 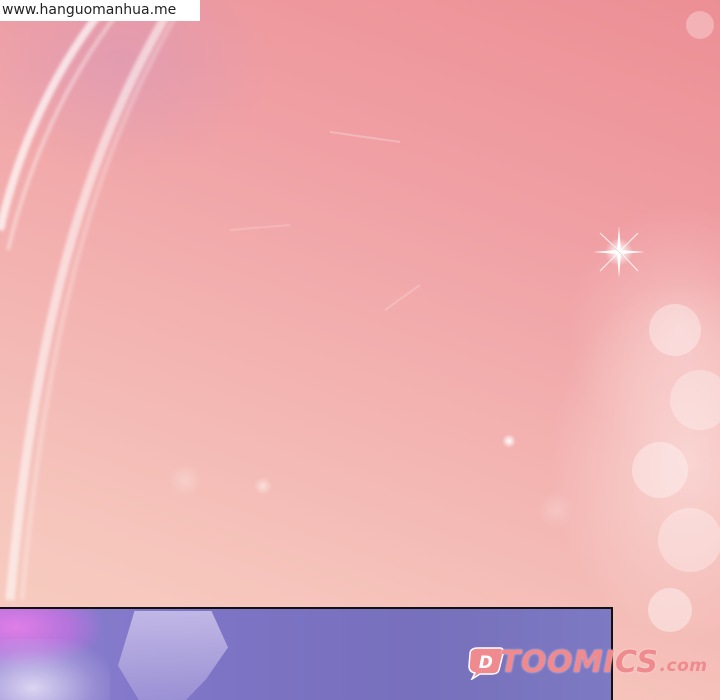 What do you see at coordinates (619, 252) in the screenshot?
I see `sparkle-icon` at bounding box center [619, 252].